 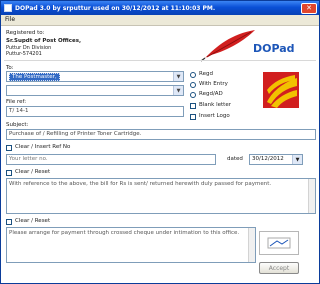 I want to click on insert-ref-checkbox, so click(x=9, y=148).